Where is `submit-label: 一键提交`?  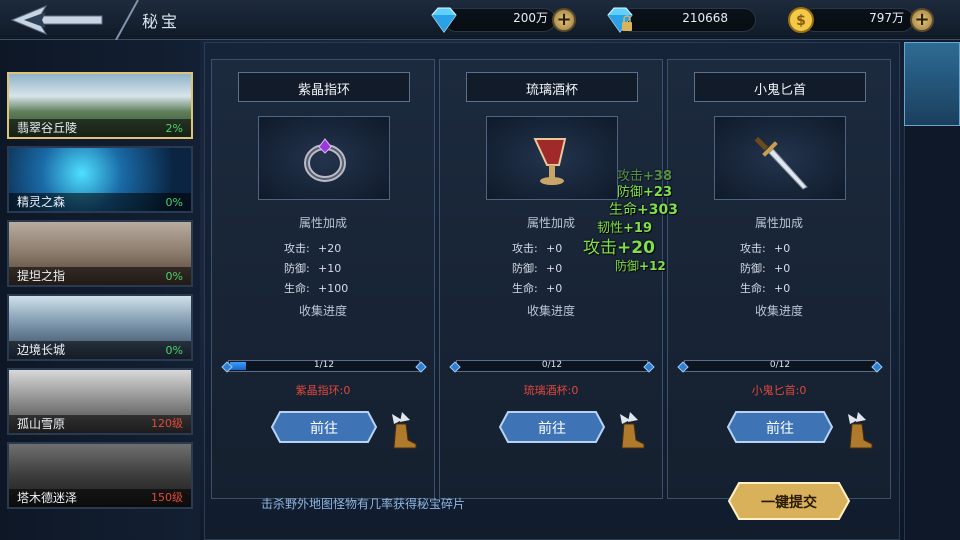
submit-label: 一键提交 is located at coordinates (789, 503).